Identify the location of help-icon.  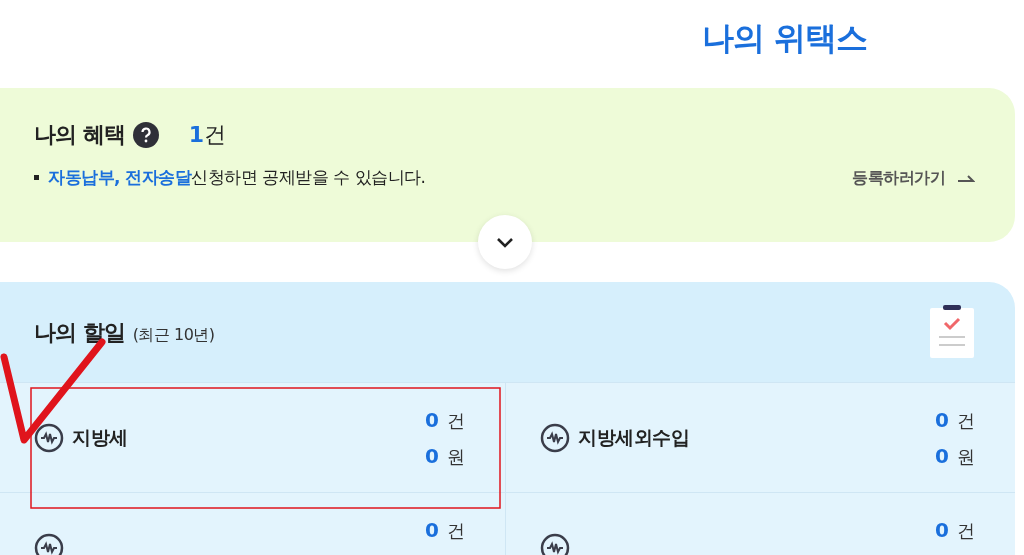
(145, 134).